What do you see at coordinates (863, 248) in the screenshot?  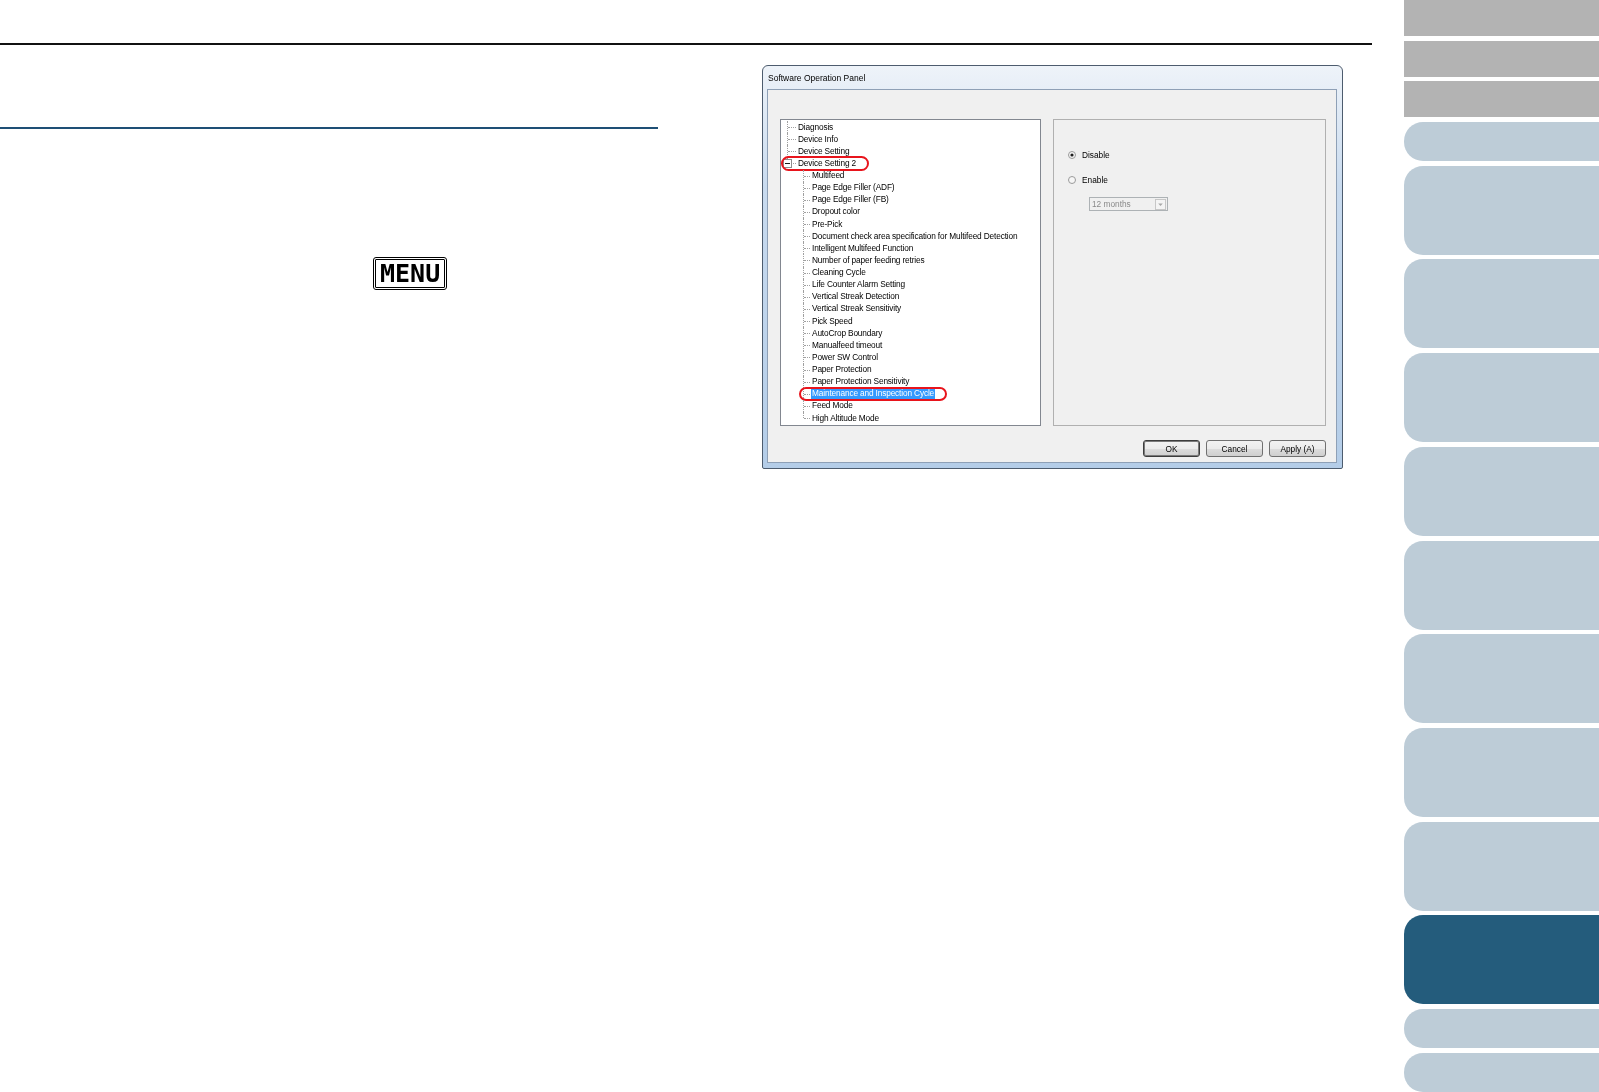 I see `tree-item: Intelligent Multifeed Function` at bounding box center [863, 248].